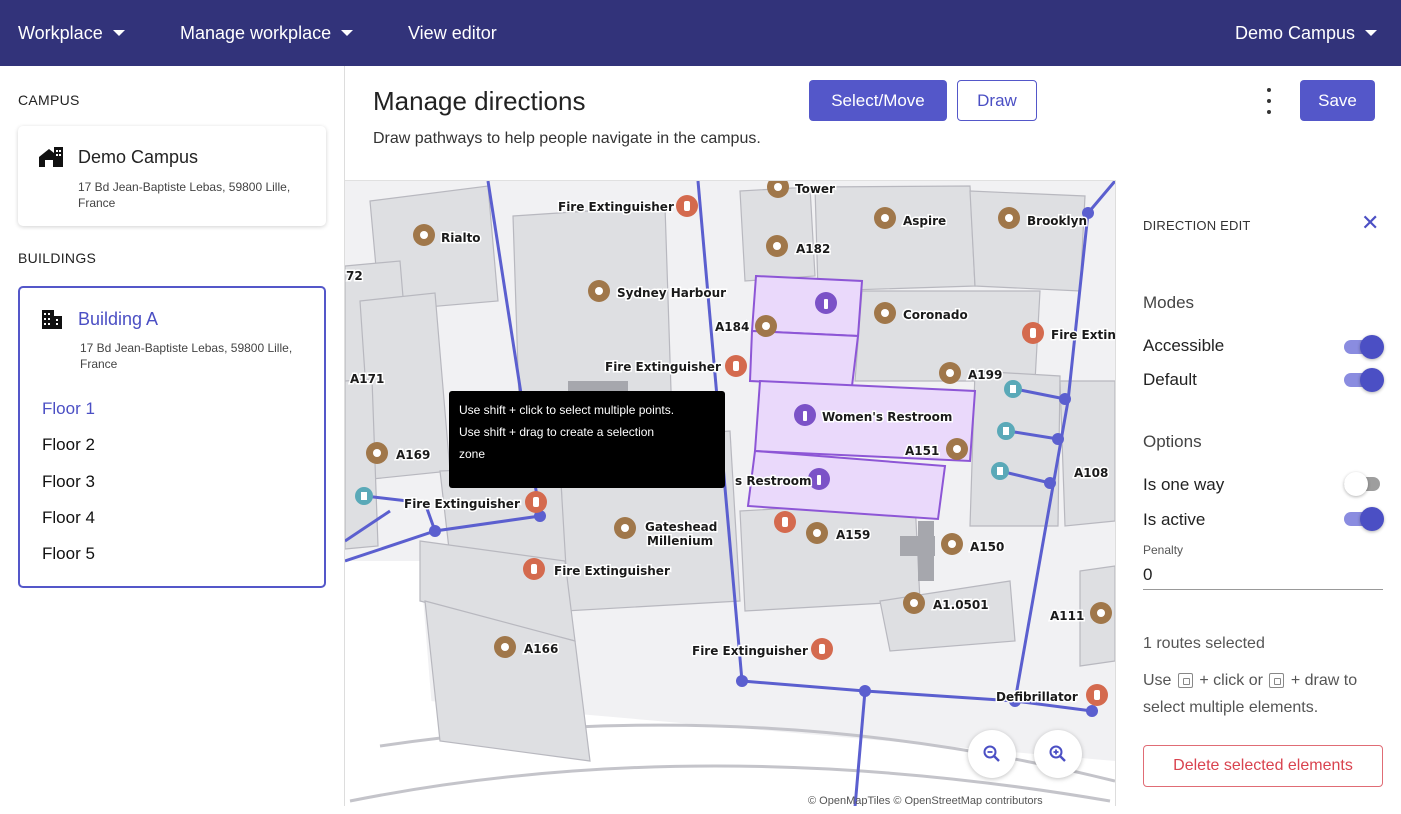  What do you see at coordinates (1172, 441) in the screenshot?
I see `options-heading: Options` at bounding box center [1172, 441].